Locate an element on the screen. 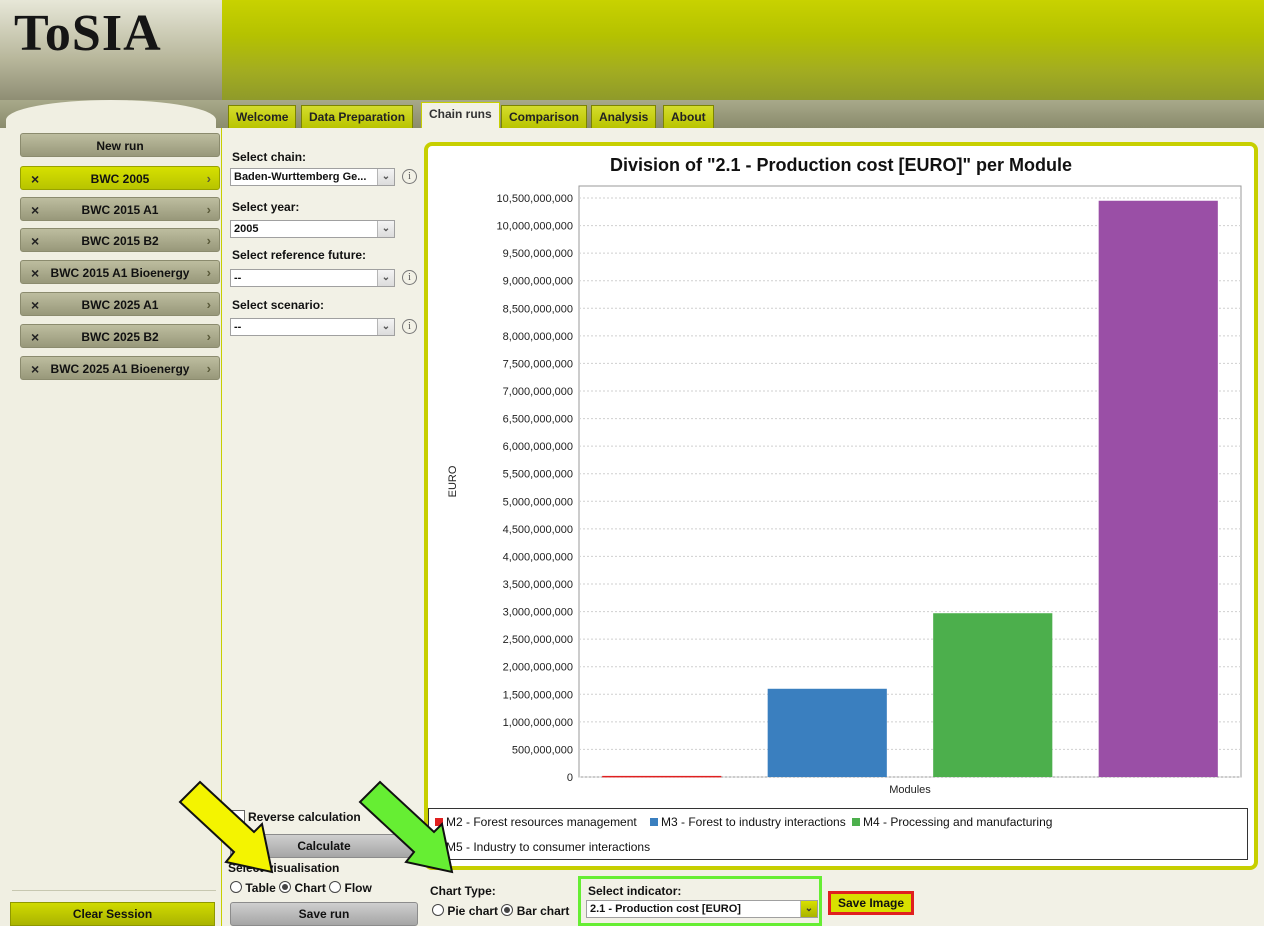 This screenshot has width=1264, height=926. save-image-button: Save Image is located at coordinates (871, 903).